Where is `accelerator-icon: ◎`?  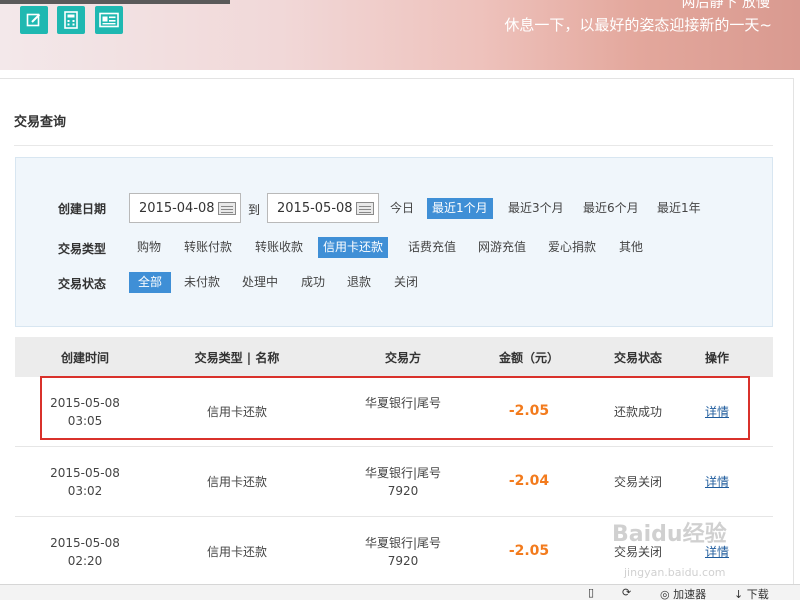
accelerator-icon: ◎ is located at coordinates (665, 594).